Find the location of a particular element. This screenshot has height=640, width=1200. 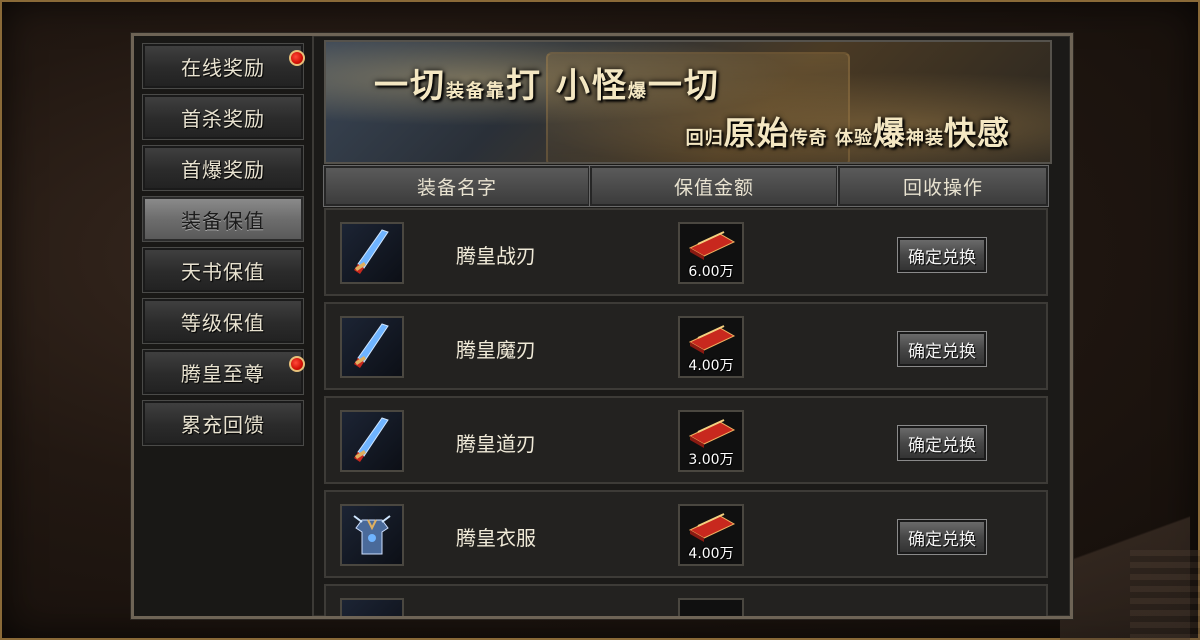

sidebar-item-equipment-value: 装备保值 is located at coordinates (223, 219).